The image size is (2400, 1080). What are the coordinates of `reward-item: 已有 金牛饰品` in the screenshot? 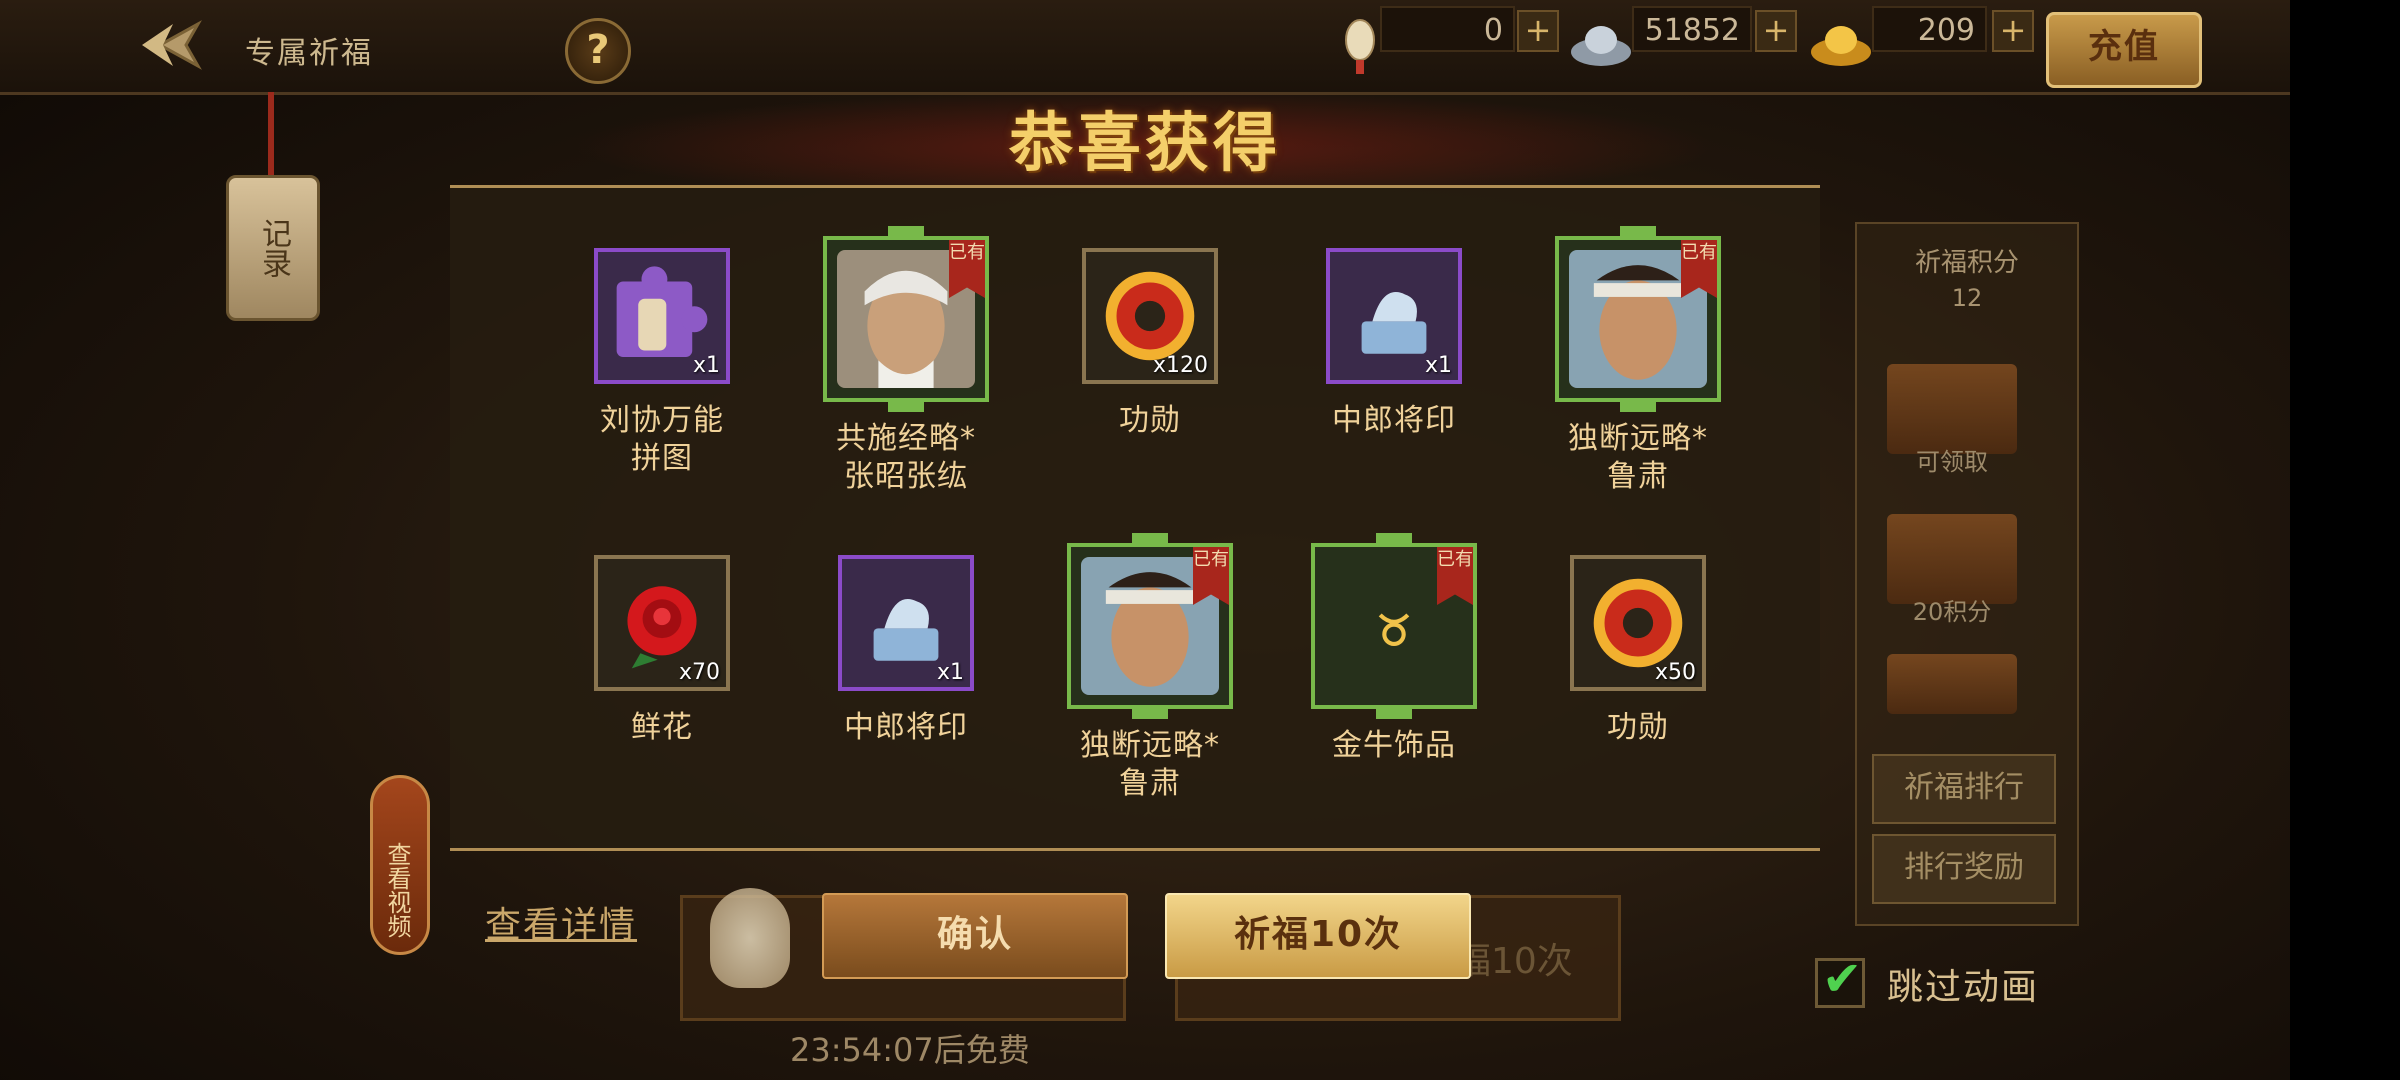 It's located at (1394, 649).